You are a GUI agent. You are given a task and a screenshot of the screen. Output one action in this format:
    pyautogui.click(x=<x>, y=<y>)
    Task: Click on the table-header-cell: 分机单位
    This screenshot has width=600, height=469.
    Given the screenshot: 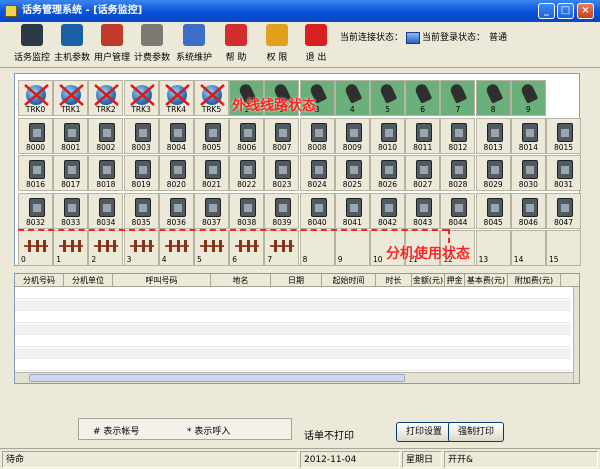 What is the action you would take?
    pyautogui.click(x=88, y=280)
    